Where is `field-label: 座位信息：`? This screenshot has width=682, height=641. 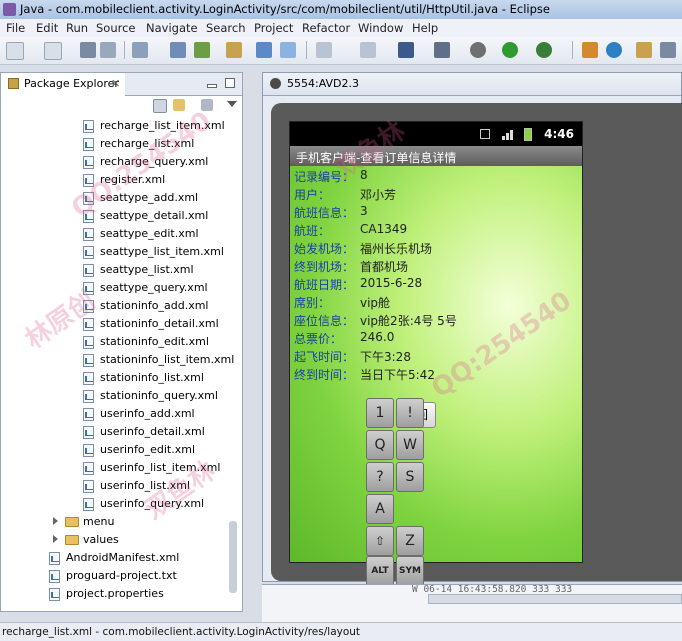
field-label: 座位信息： is located at coordinates (324, 321).